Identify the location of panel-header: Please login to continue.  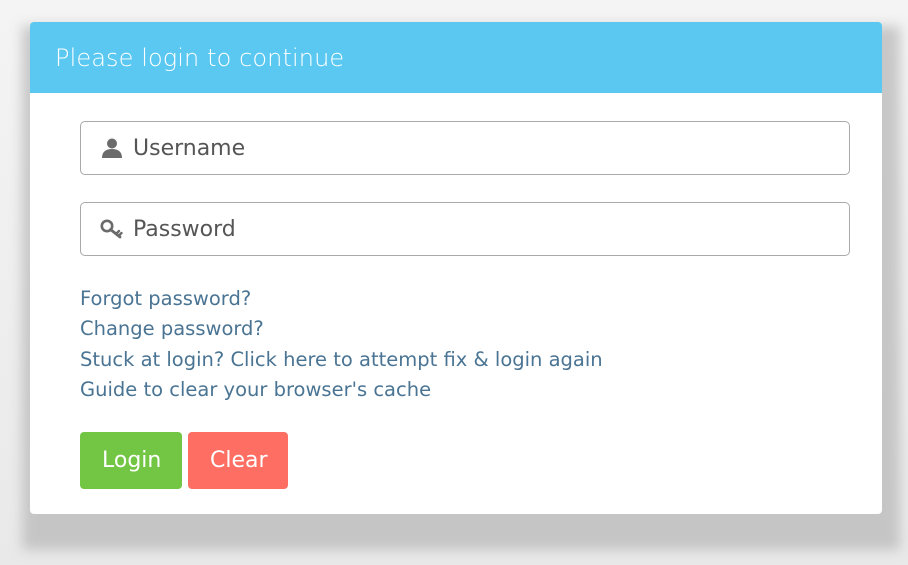
(456, 57).